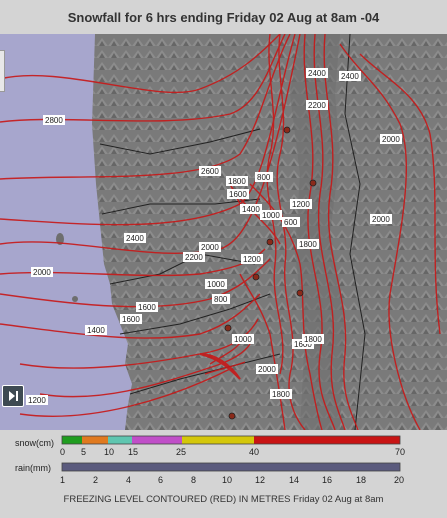 Image resolution: width=447 pixels, height=518 pixels. I want to click on rain-scale, so click(231, 467).